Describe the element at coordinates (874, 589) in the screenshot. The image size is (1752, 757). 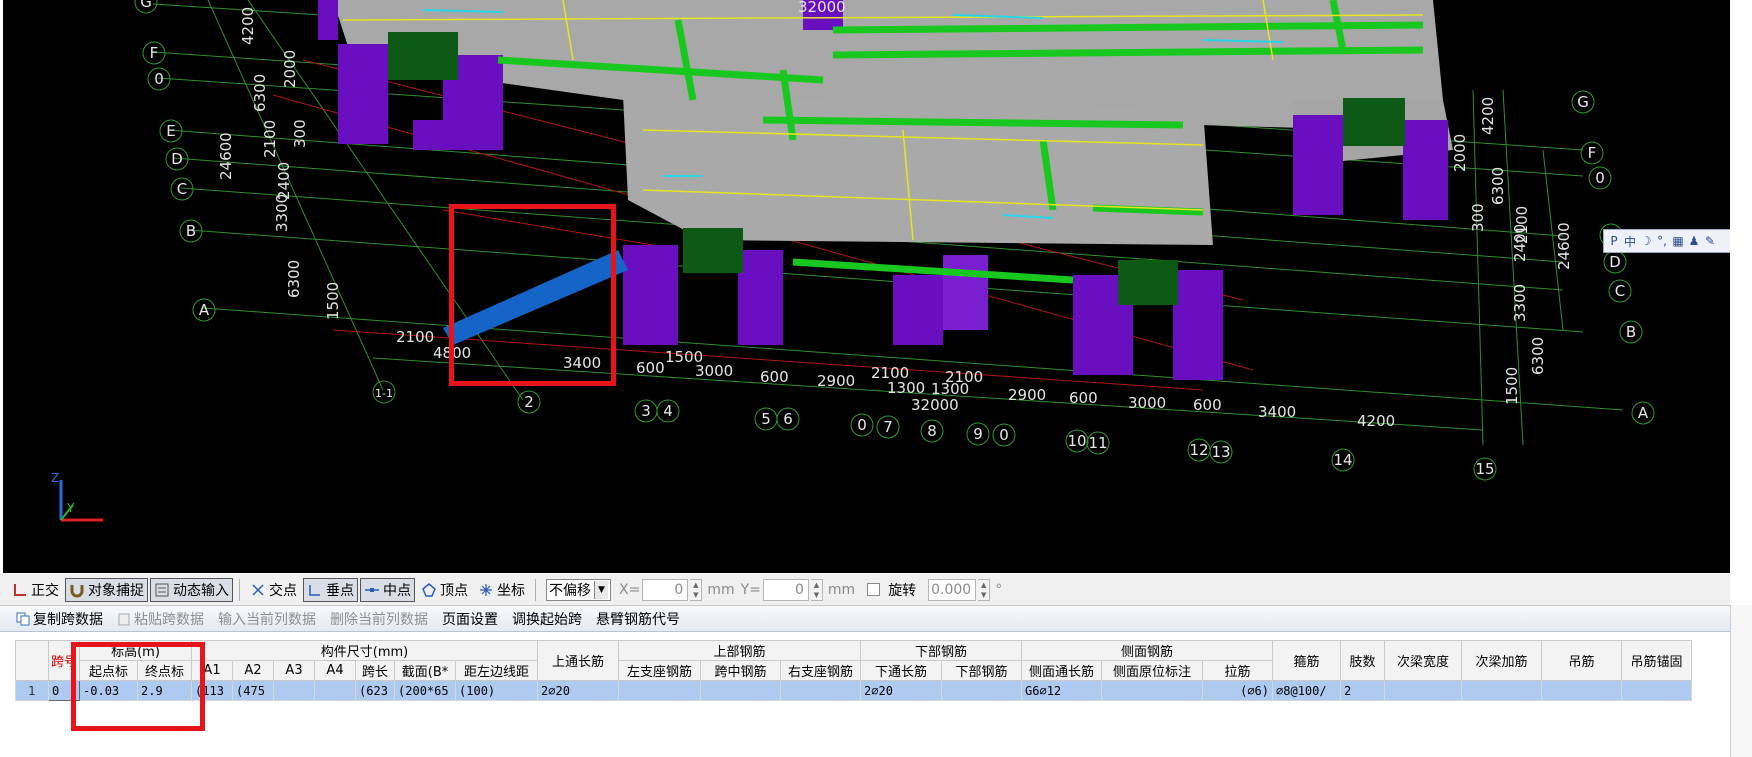
I see `rotate-checkbox` at that location.